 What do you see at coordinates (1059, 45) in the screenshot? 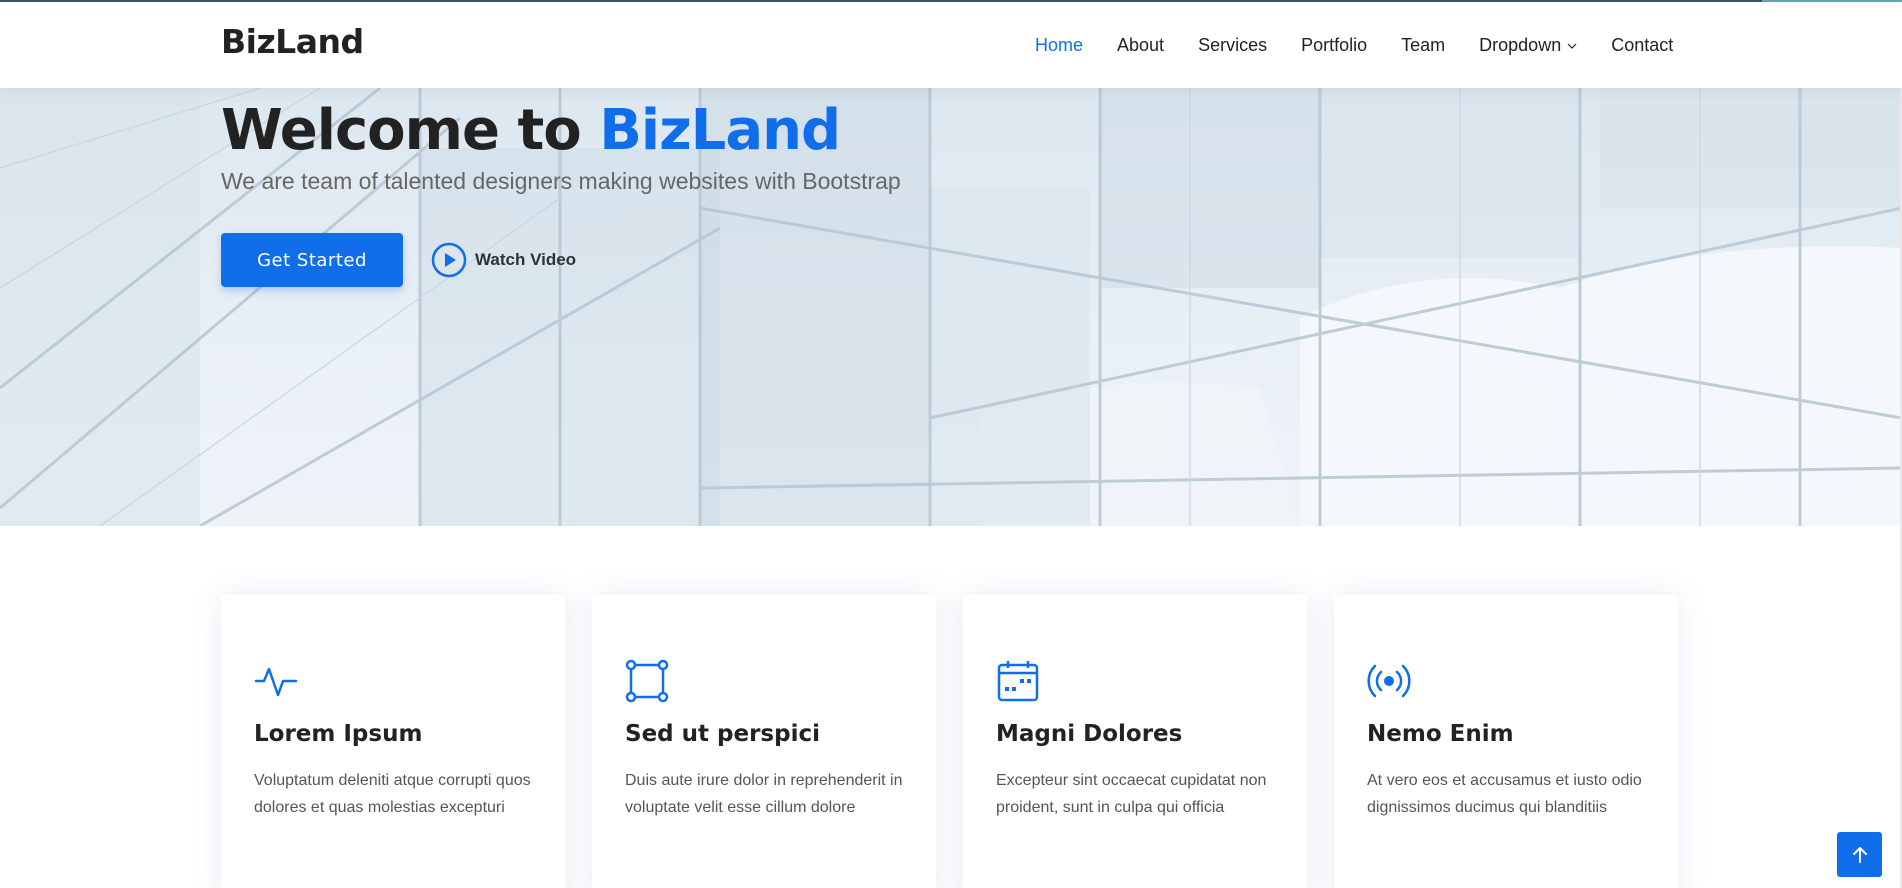
I see `nav-item-home: Home` at bounding box center [1059, 45].